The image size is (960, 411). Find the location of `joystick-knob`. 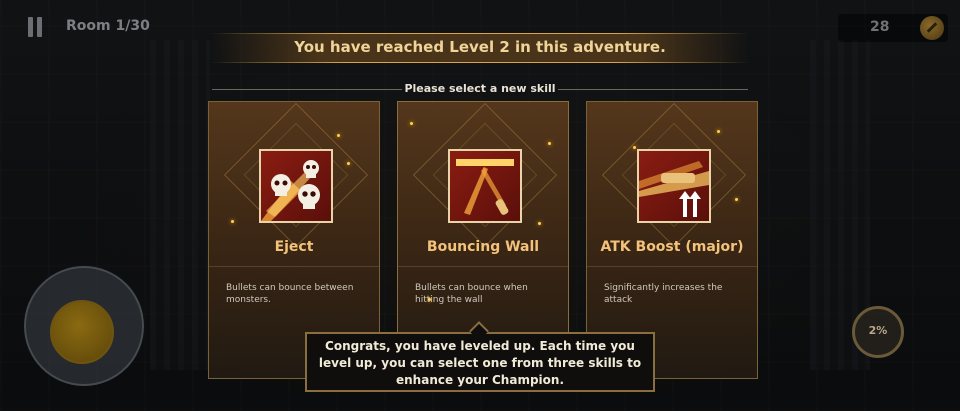

joystick-knob is located at coordinates (82, 332).